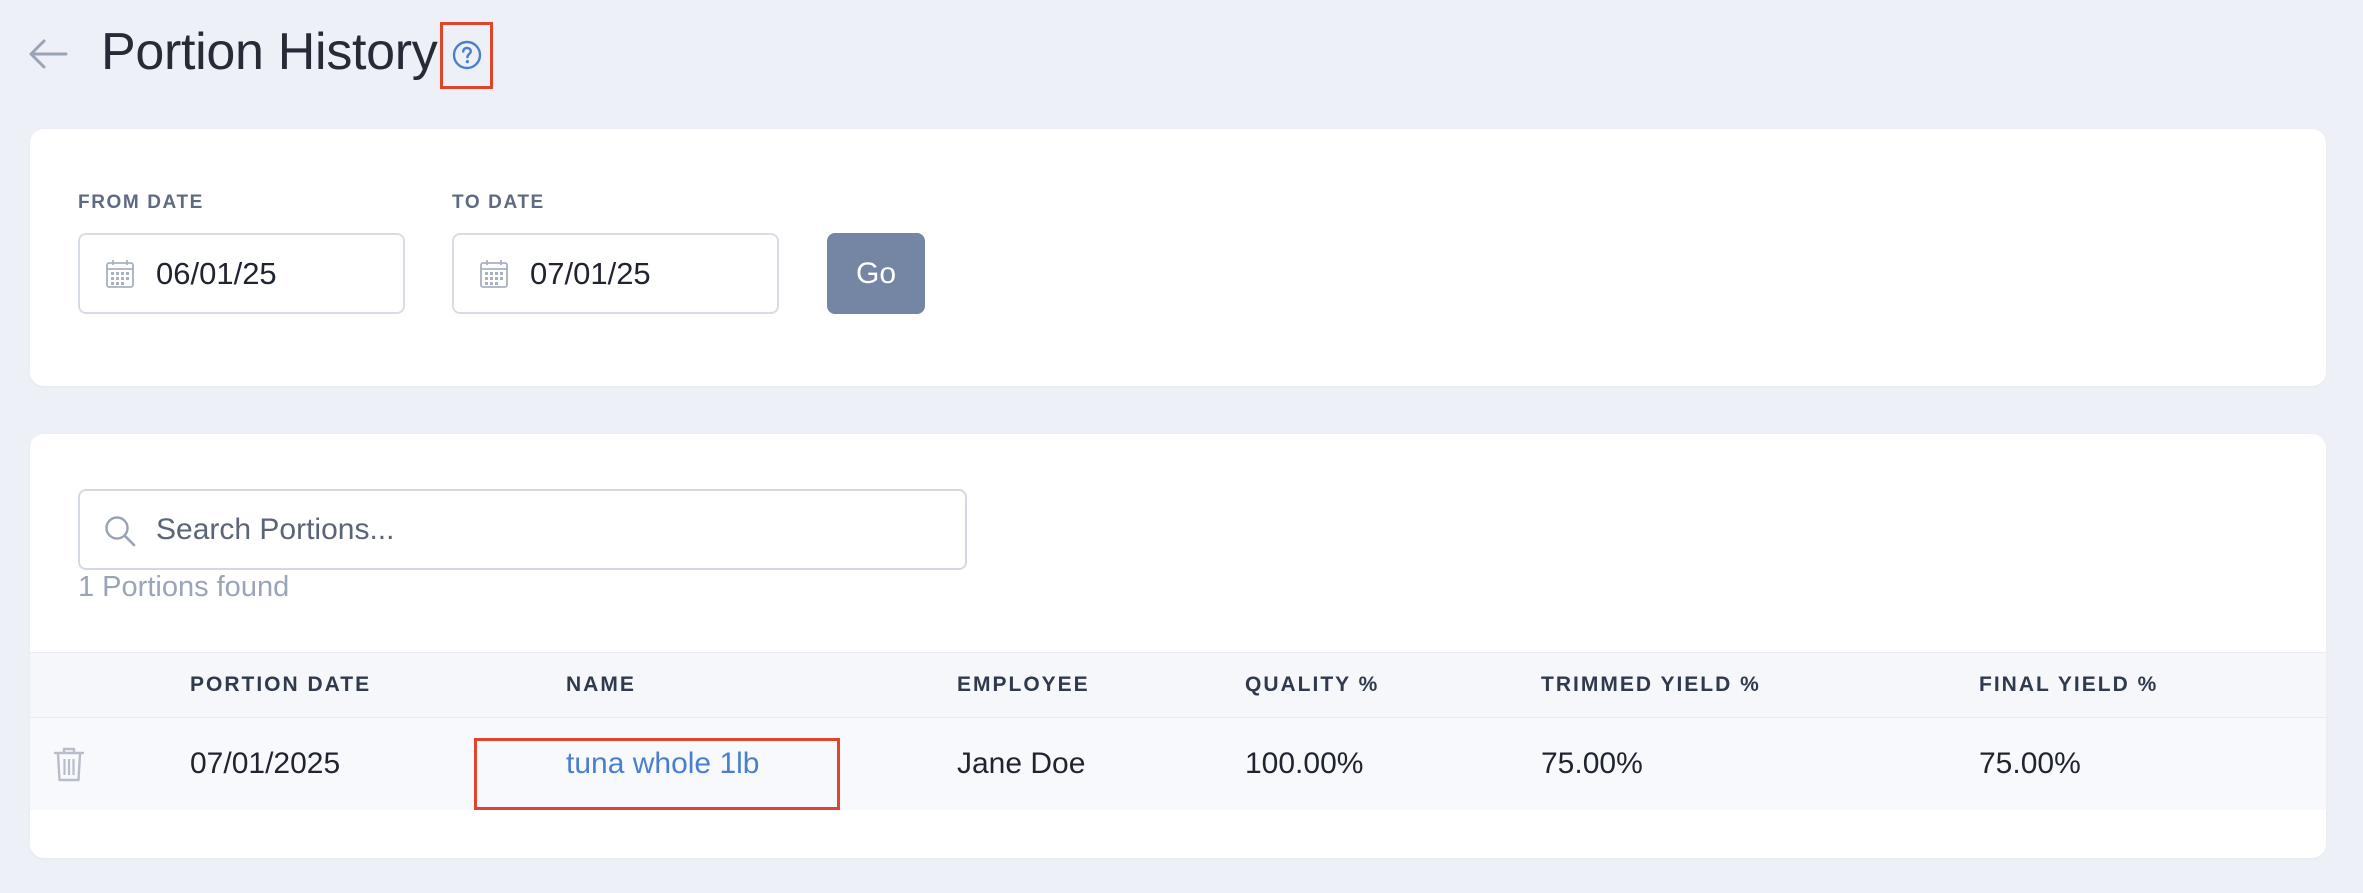 This screenshot has height=893, width=2363. I want to click on back-arrow-icon, so click(48, 54).